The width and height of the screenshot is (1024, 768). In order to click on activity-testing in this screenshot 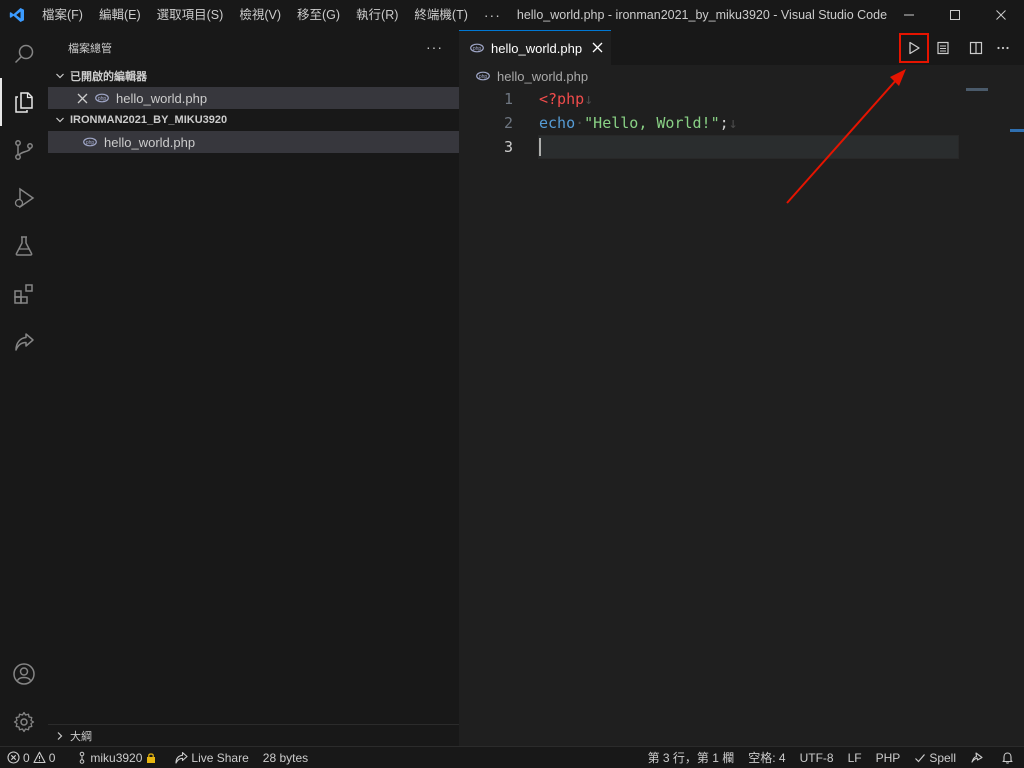, I will do `click(24, 246)`.